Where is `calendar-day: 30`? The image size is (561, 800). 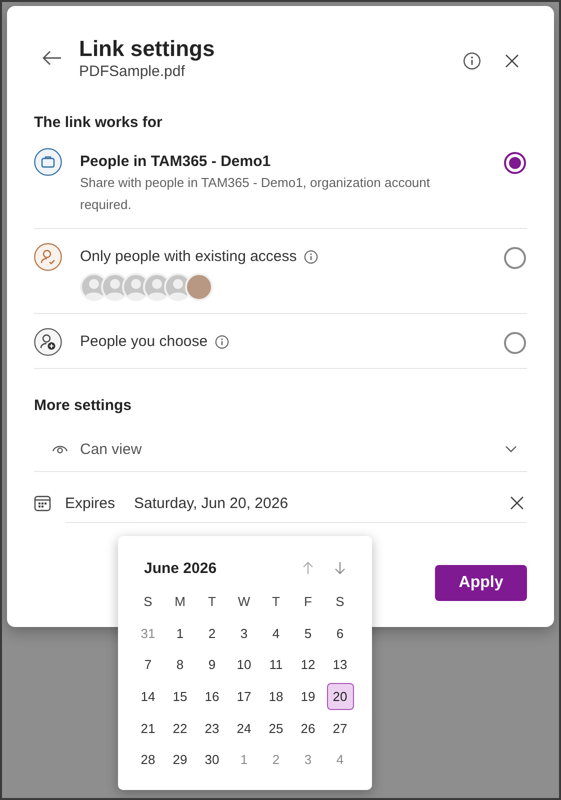 calendar-day: 30 is located at coordinates (212, 760).